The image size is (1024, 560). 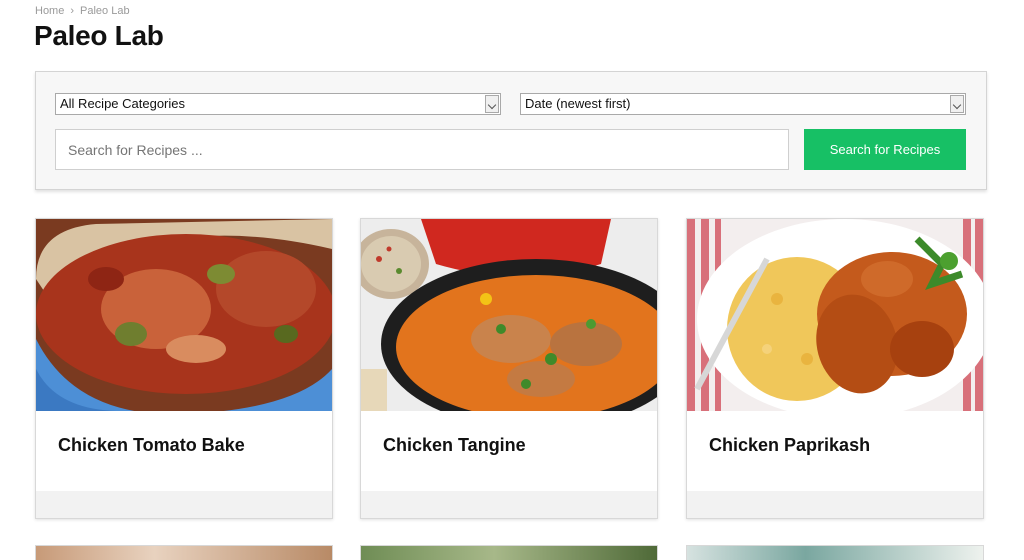 What do you see at coordinates (99, 35) in the screenshot?
I see `page-title: Paleo Lab` at bounding box center [99, 35].